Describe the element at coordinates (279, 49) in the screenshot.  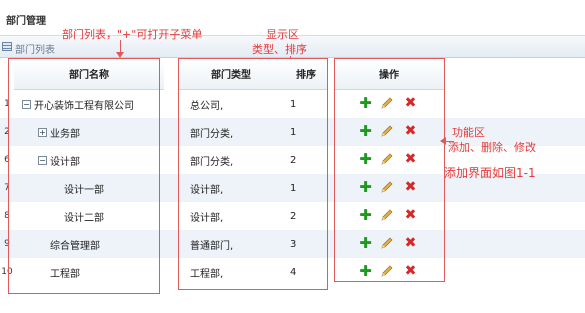
I see `annotation-type-order: 类型、排序` at that location.